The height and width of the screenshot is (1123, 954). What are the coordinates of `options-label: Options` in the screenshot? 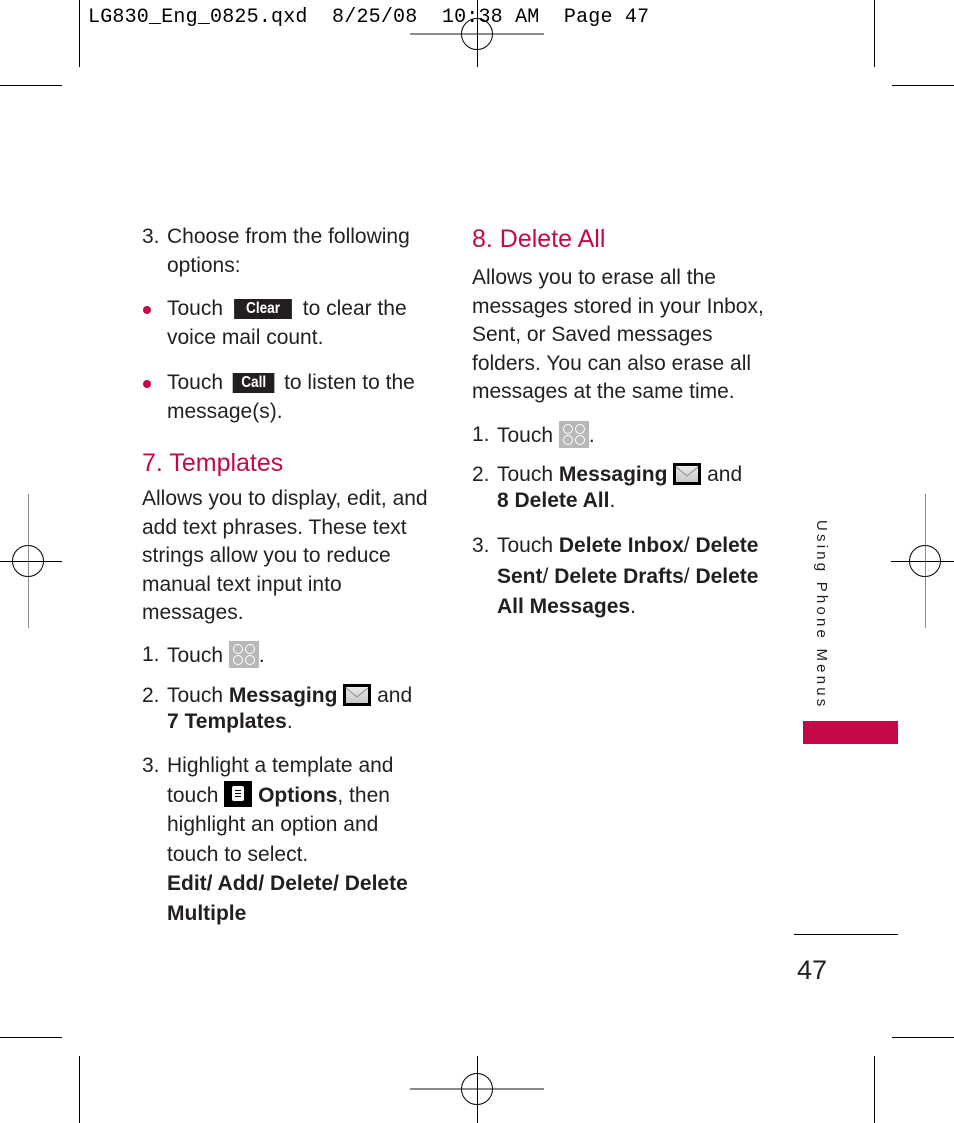 It's located at (298, 795).